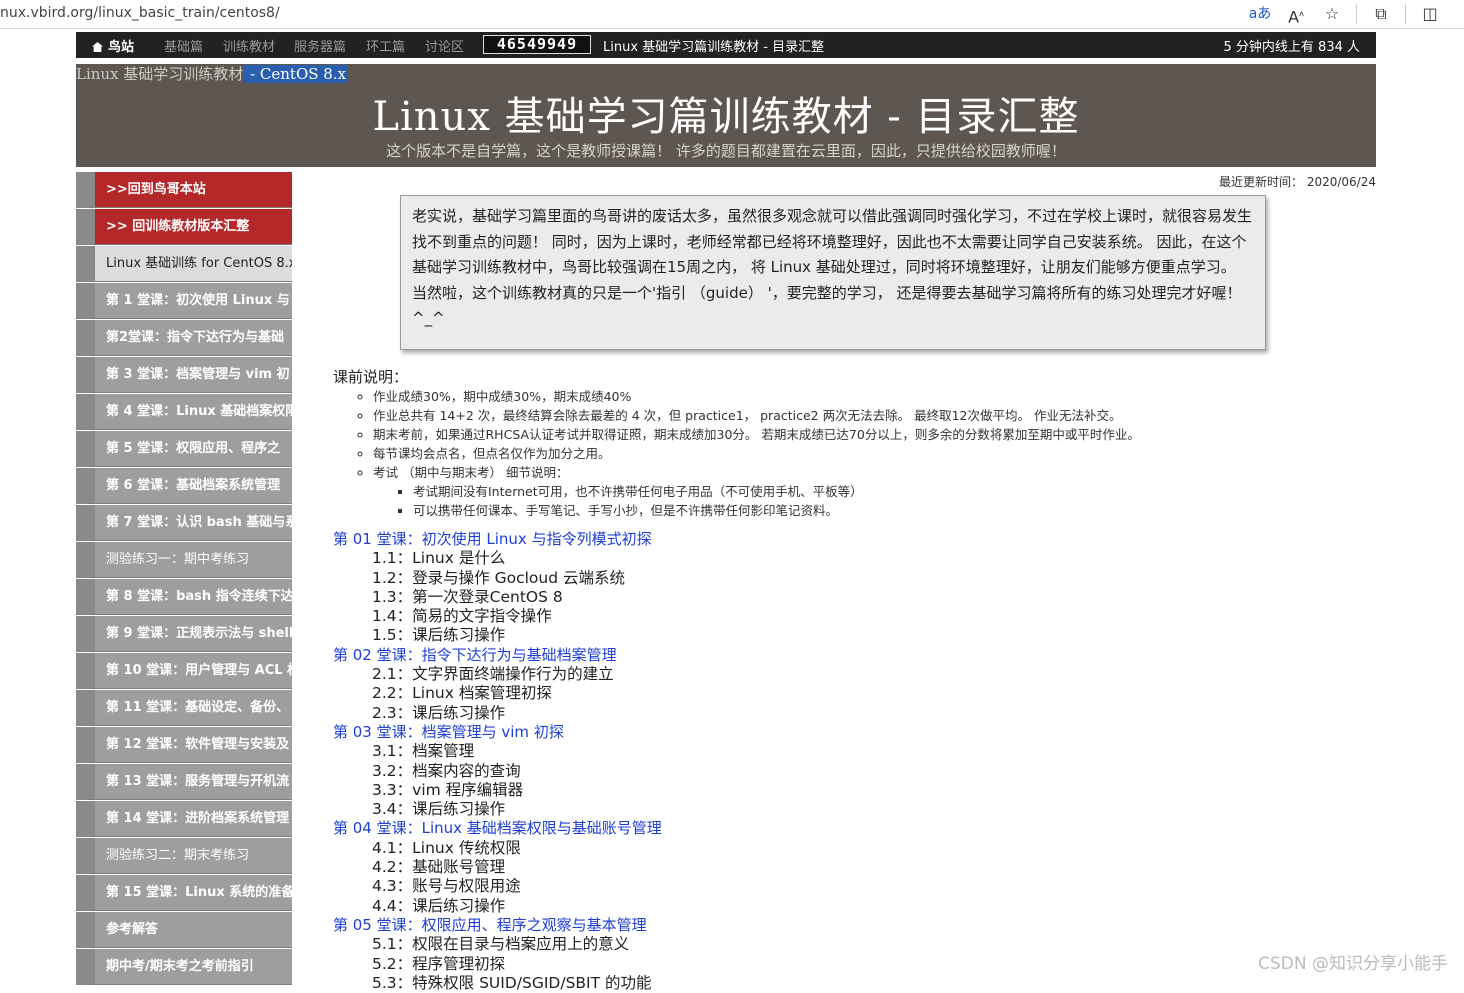 This screenshot has height=993, width=1464. Describe the element at coordinates (1353, 964) in the screenshot. I see `csdn-watermark: CSDN @知识分享小能手` at that location.